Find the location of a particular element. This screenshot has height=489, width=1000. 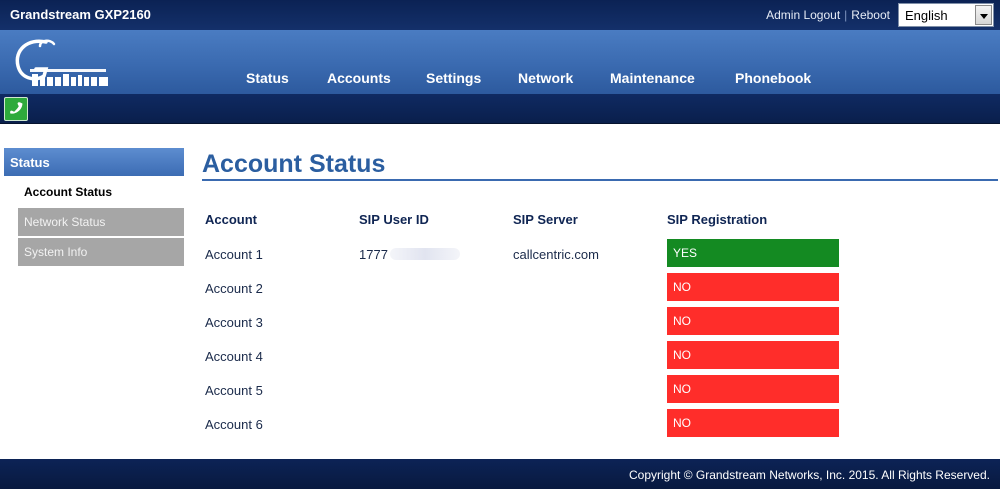

account-name: Account 1 is located at coordinates (234, 254).